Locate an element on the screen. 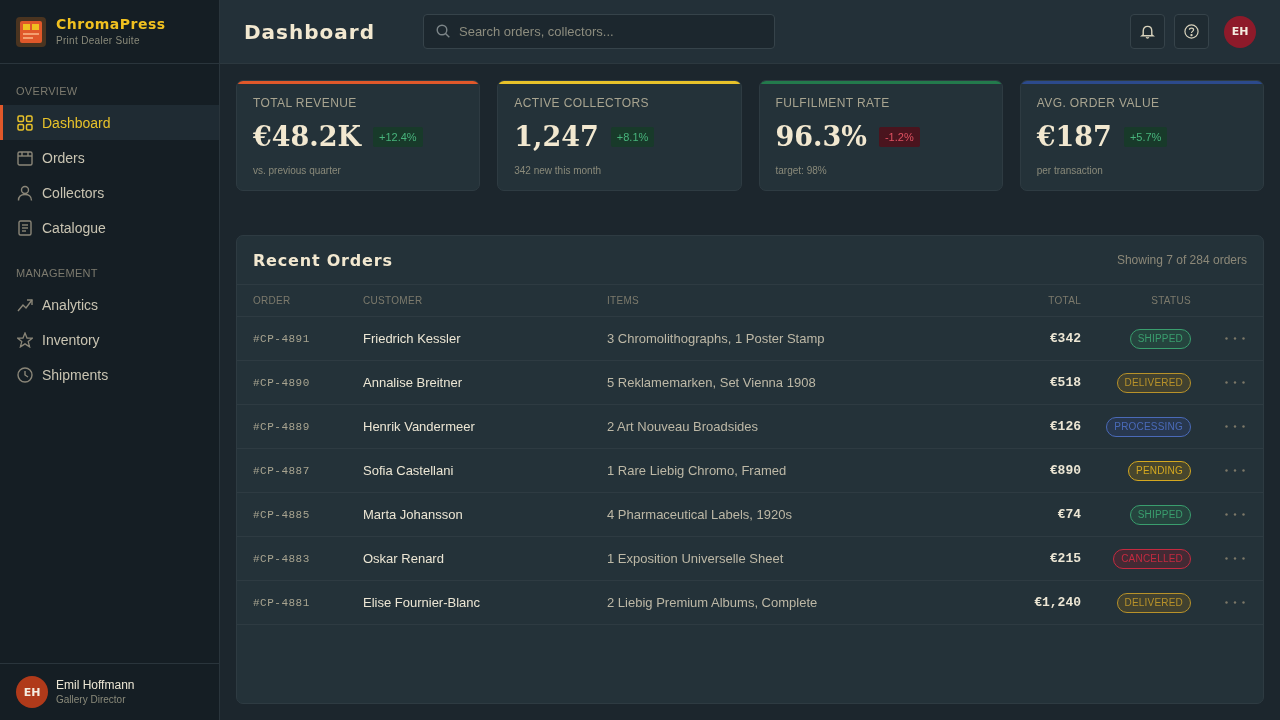 The width and height of the screenshot is (1280, 720). items-cell: 4 Pharmaceutical Labels, 1920s is located at coordinates (699, 514).